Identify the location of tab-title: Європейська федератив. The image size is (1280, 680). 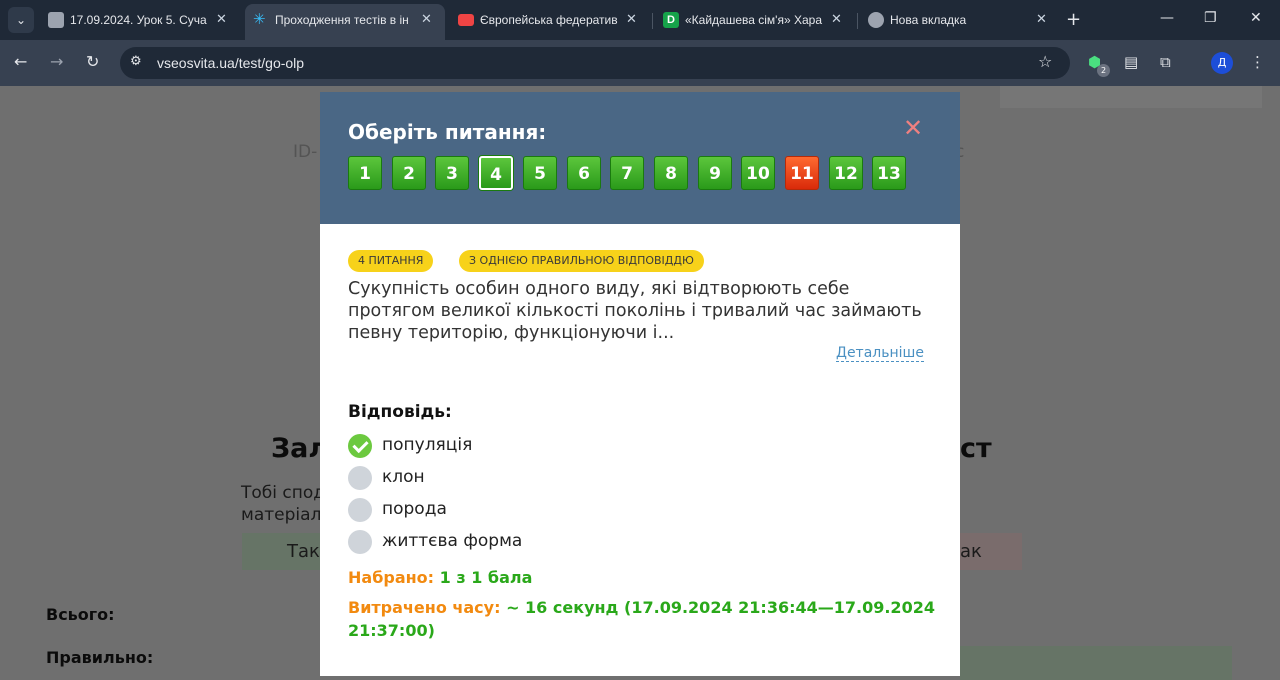
(549, 20).